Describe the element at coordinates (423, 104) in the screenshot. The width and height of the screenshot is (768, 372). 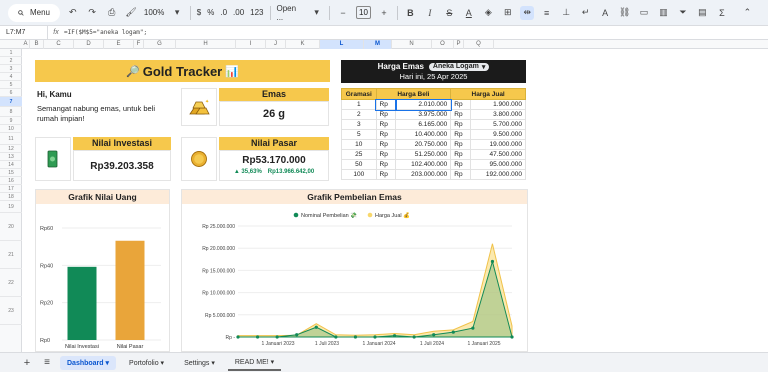
I see `table-cell-beli: 2.010.000` at that location.